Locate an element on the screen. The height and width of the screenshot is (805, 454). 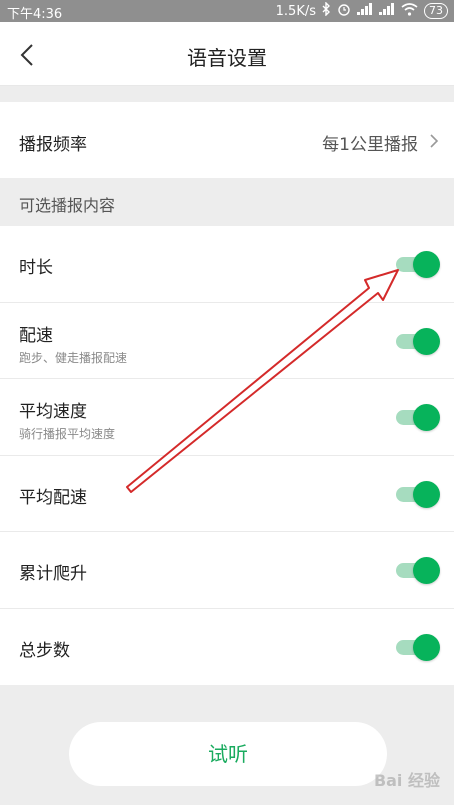
watermark: Bai 经验 is located at coordinates (406, 780).